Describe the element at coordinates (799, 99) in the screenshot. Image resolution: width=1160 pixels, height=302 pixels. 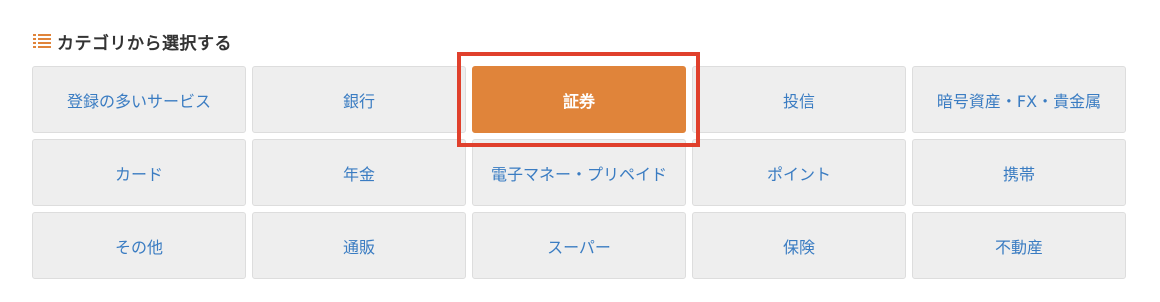
I see `category-investment-trust: 投信` at that location.